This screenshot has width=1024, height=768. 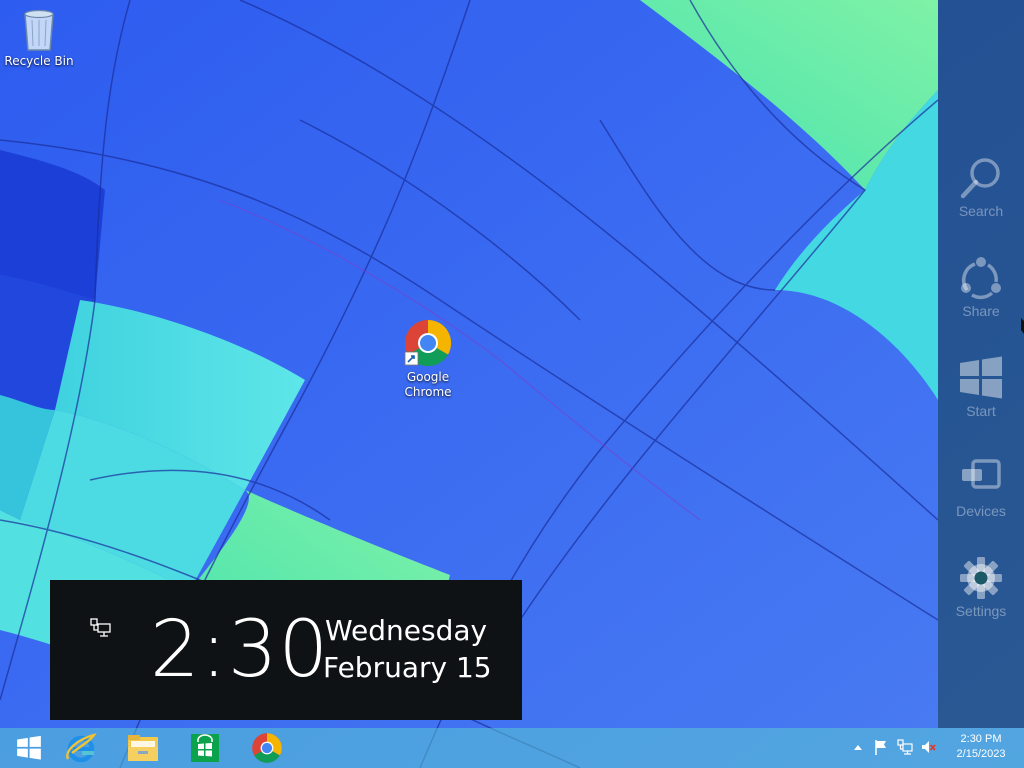 I want to click on store-icon, so click(x=205, y=748).